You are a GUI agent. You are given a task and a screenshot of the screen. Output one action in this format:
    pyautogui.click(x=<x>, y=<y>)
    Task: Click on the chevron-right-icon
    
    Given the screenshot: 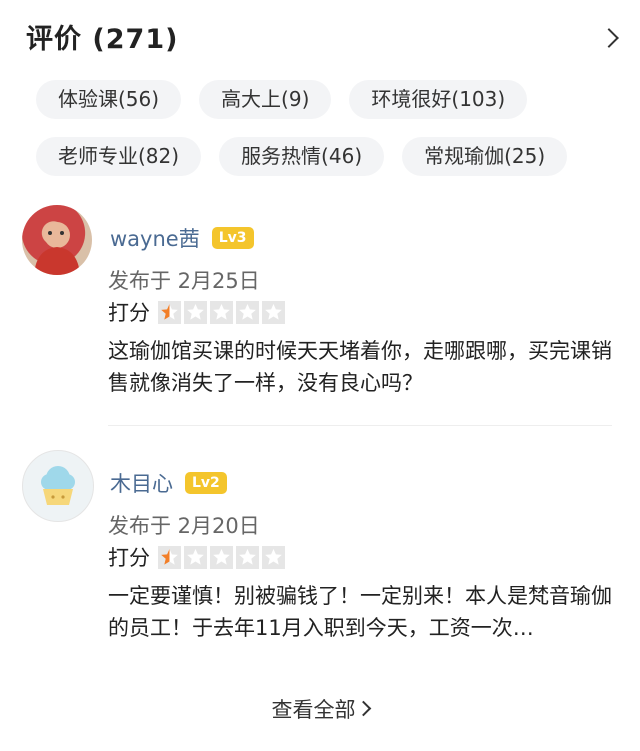 What is the action you would take?
    pyautogui.click(x=363, y=708)
    